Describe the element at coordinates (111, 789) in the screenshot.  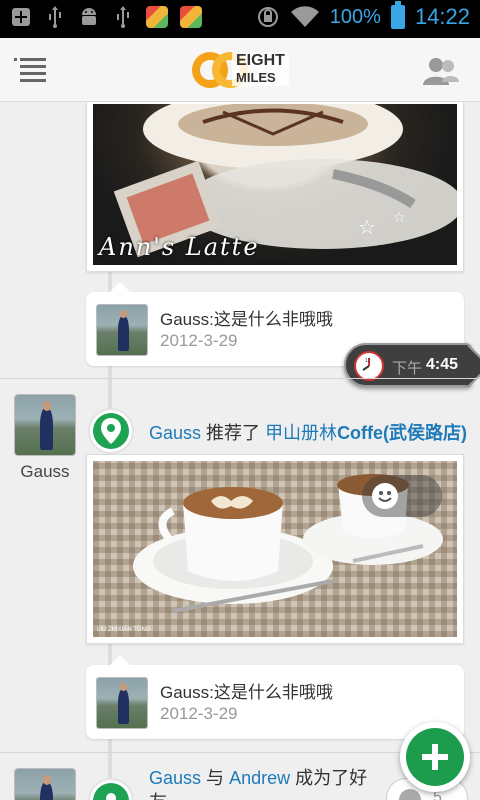
I see `friend-icon` at that location.